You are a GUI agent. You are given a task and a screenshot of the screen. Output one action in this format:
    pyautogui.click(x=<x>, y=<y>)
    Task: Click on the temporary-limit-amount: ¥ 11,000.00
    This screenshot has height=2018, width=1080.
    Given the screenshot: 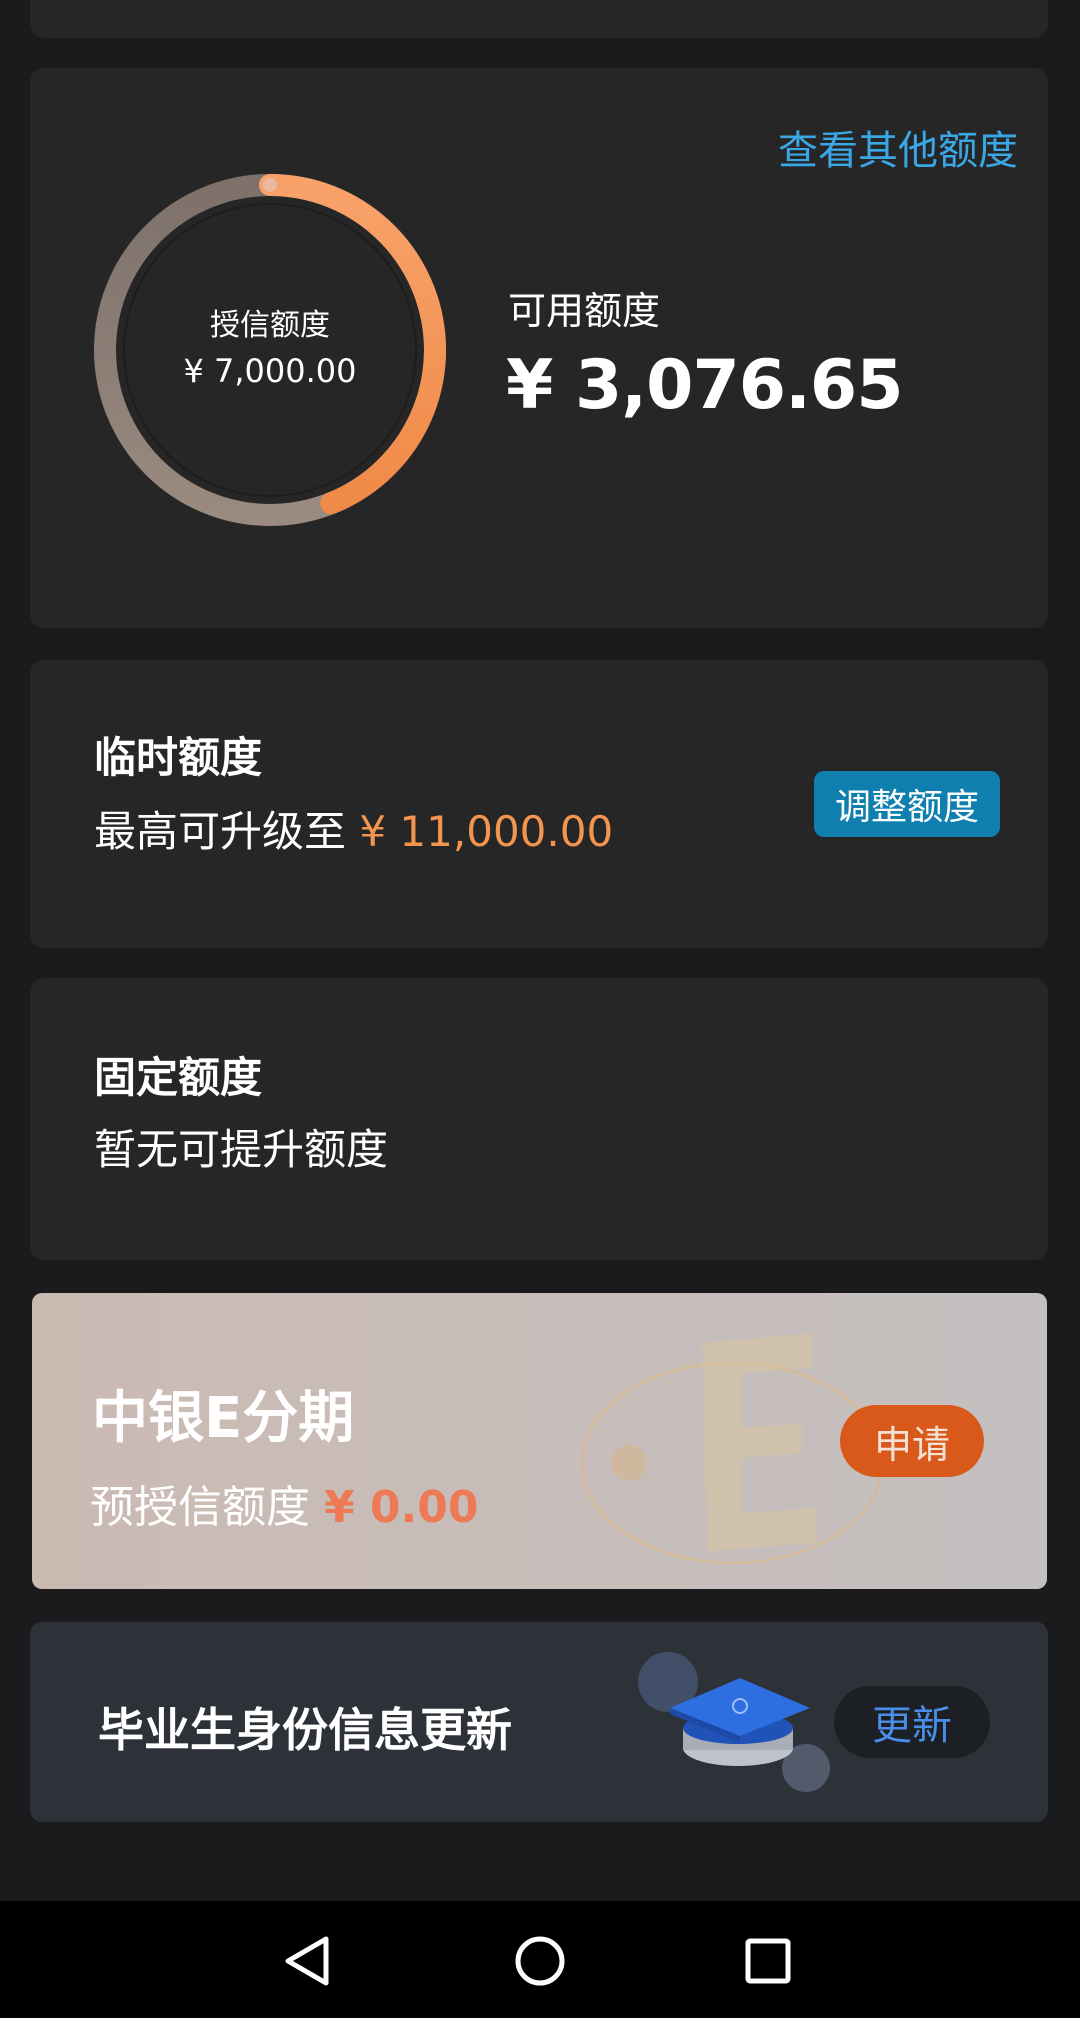 What is the action you would take?
    pyautogui.click(x=486, y=831)
    